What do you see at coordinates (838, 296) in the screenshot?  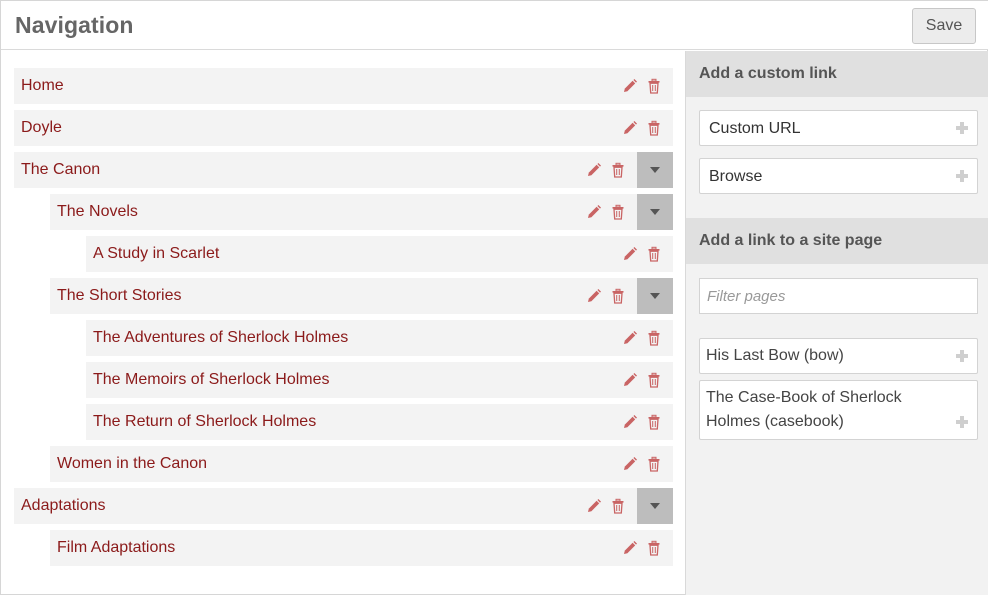 I see `filter-pages-input` at bounding box center [838, 296].